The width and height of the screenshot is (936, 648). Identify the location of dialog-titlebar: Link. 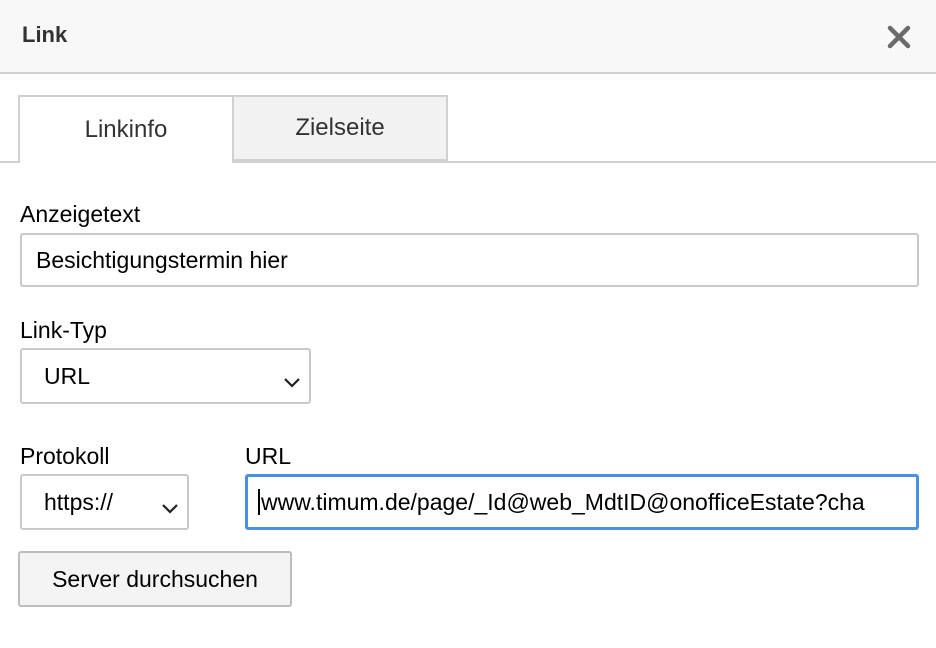
(468, 37).